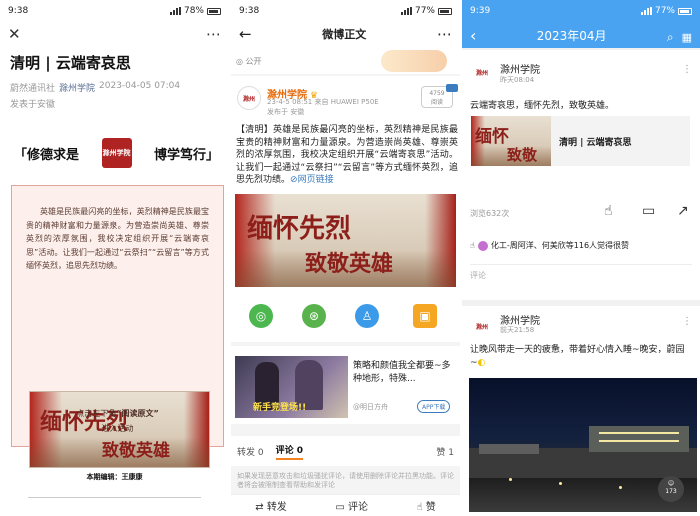 The image size is (700, 516). I want to click on tab-comment: 评论 0, so click(289, 451).